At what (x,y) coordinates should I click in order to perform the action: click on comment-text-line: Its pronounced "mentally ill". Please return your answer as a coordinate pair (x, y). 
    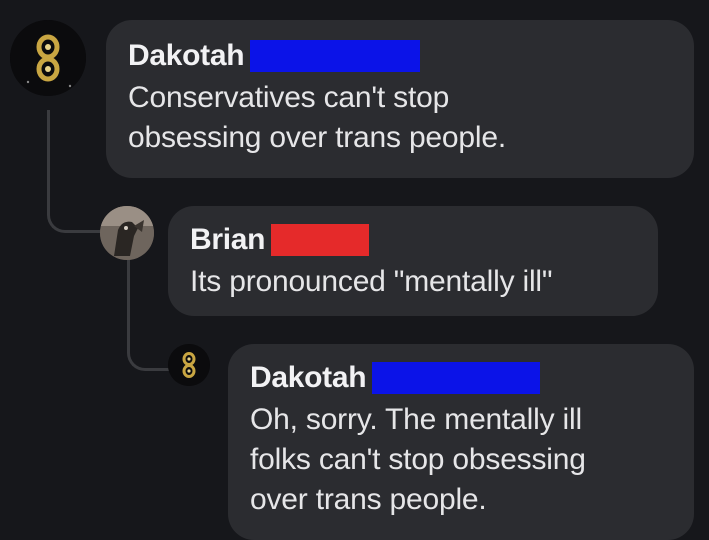
    Looking at the image, I should click on (371, 281).